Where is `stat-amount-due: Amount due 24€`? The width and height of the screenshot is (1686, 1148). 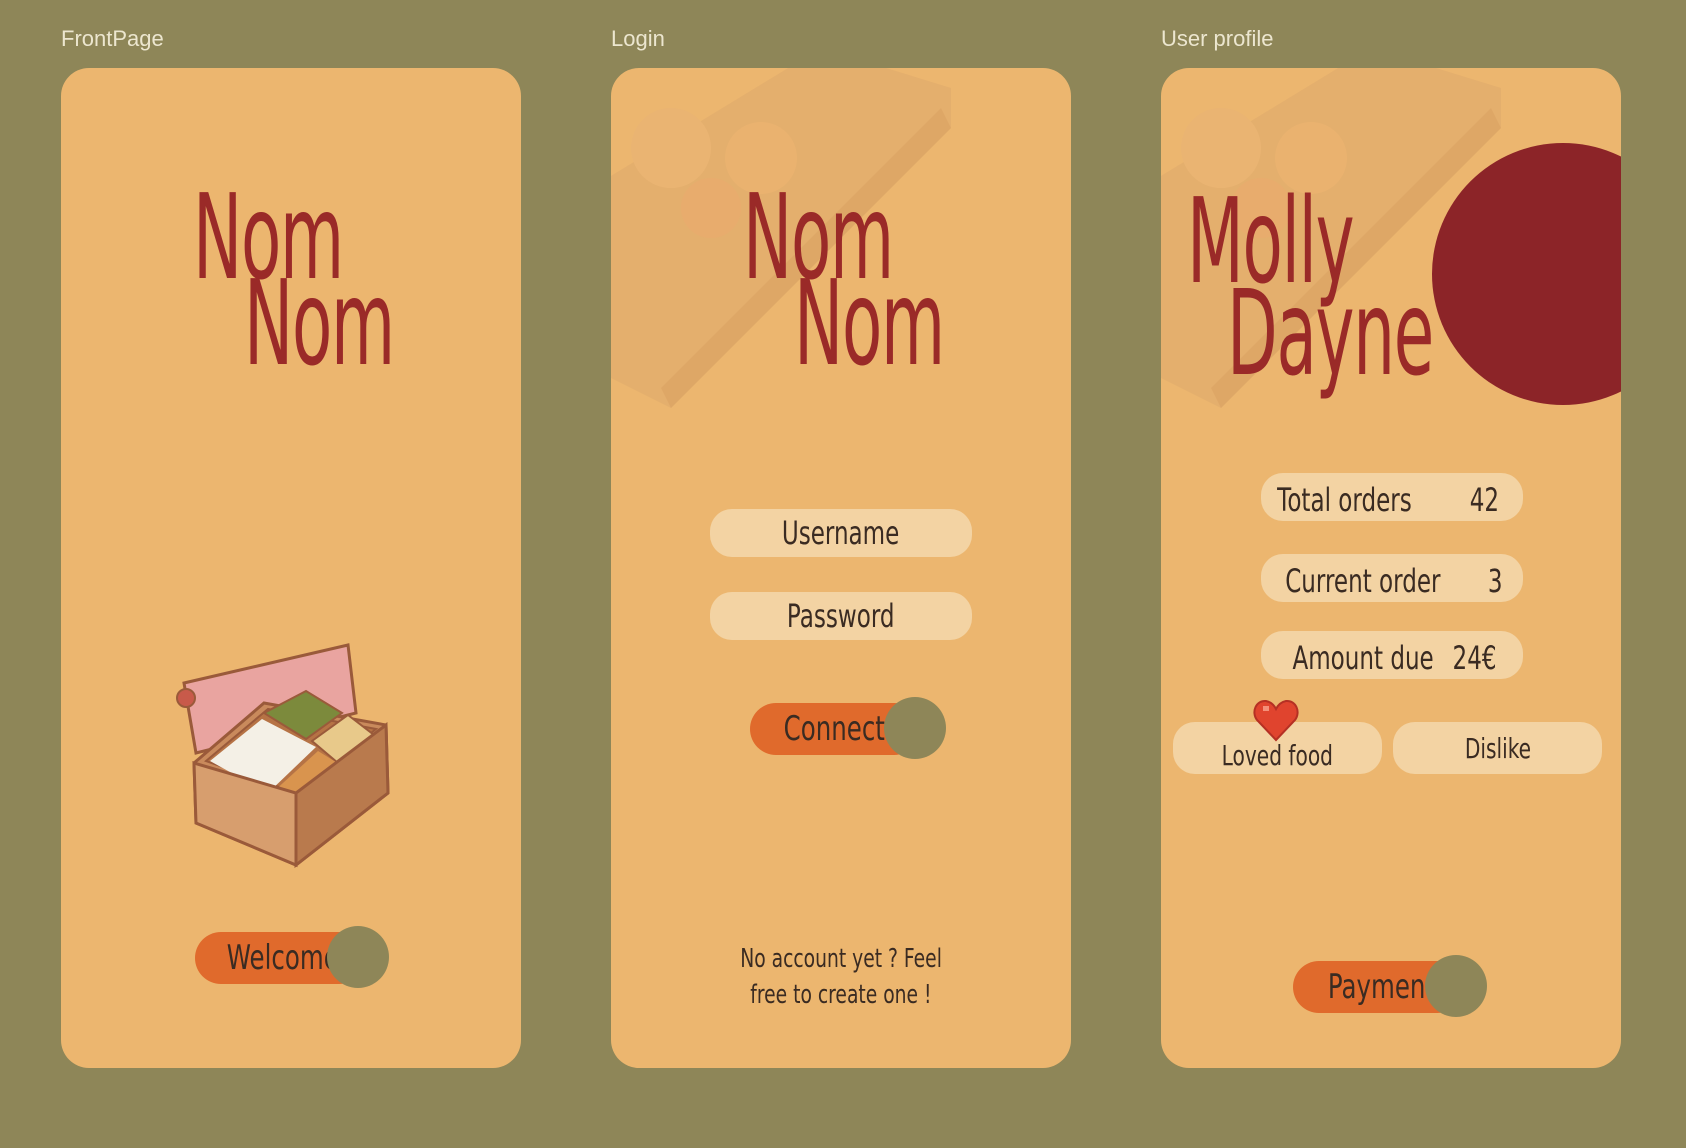
stat-amount-due: Amount due 24€ is located at coordinates (1392, 655).